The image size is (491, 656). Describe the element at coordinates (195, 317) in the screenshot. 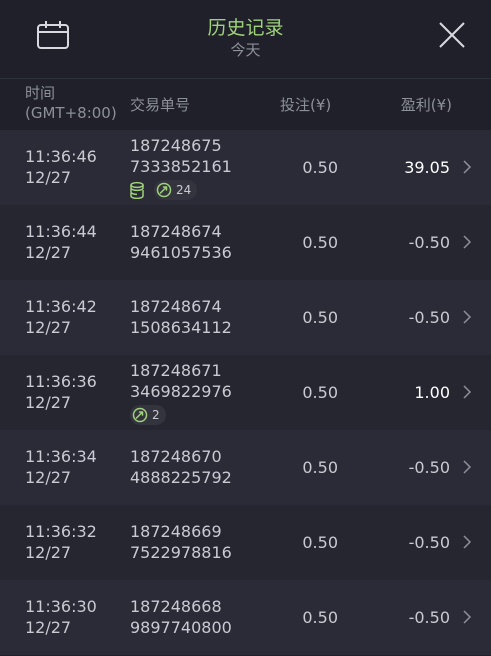

I see `row-trade-id: 187248674 1508634112` at that location.